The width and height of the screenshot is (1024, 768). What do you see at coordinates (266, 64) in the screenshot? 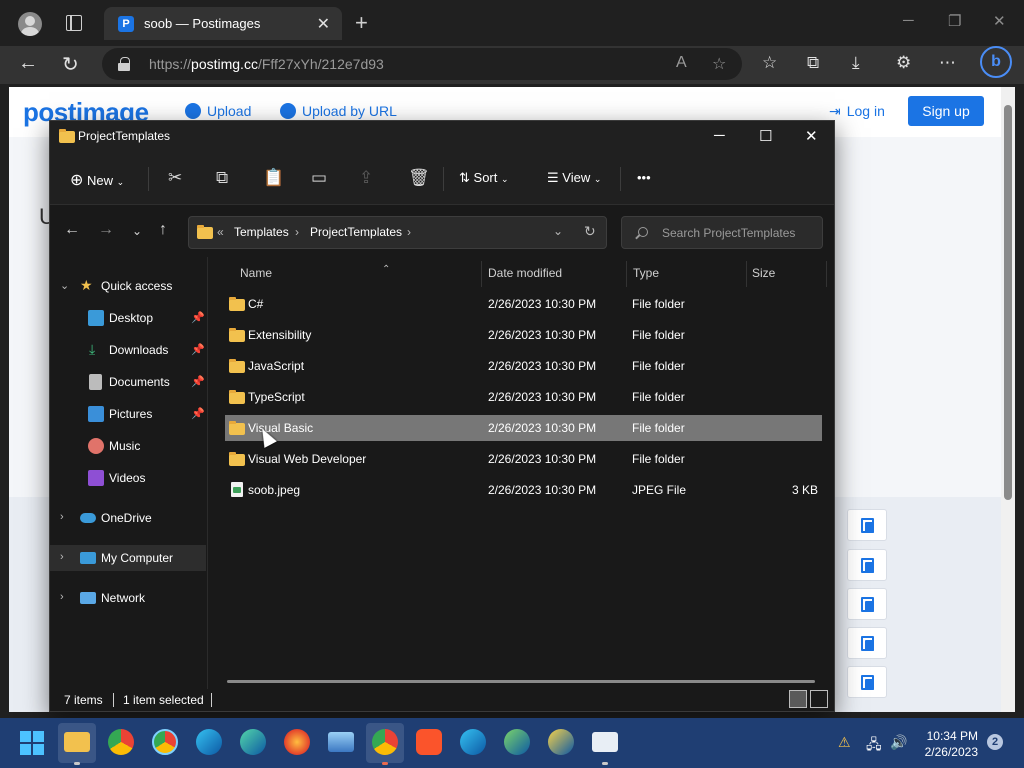
I see `url-text: https://postimg.cc/Fff27xYh/212e7d93` at bounding box center [266, 64].